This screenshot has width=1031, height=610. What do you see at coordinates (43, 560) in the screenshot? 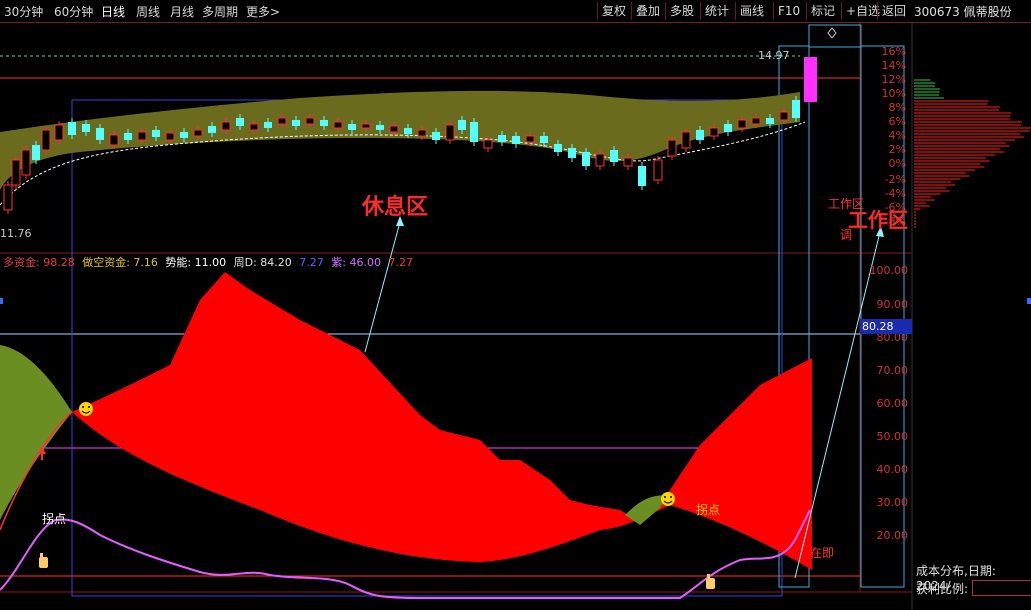
I see `hand-pointer-icon` at bounding box center [43, 560].